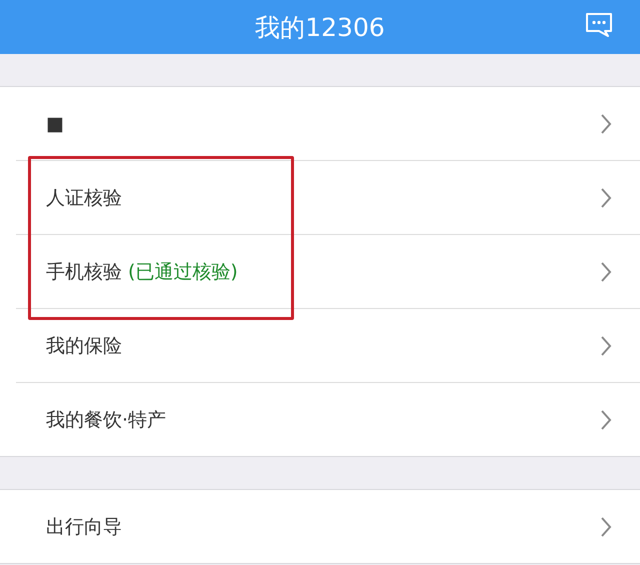 The height and width of the screenshot is (565, 640). What do you see at coordinates (328, 419) in the screenshot?
I see `menu-item: 我的餐饮·特产` at bounding box center [328, 419].